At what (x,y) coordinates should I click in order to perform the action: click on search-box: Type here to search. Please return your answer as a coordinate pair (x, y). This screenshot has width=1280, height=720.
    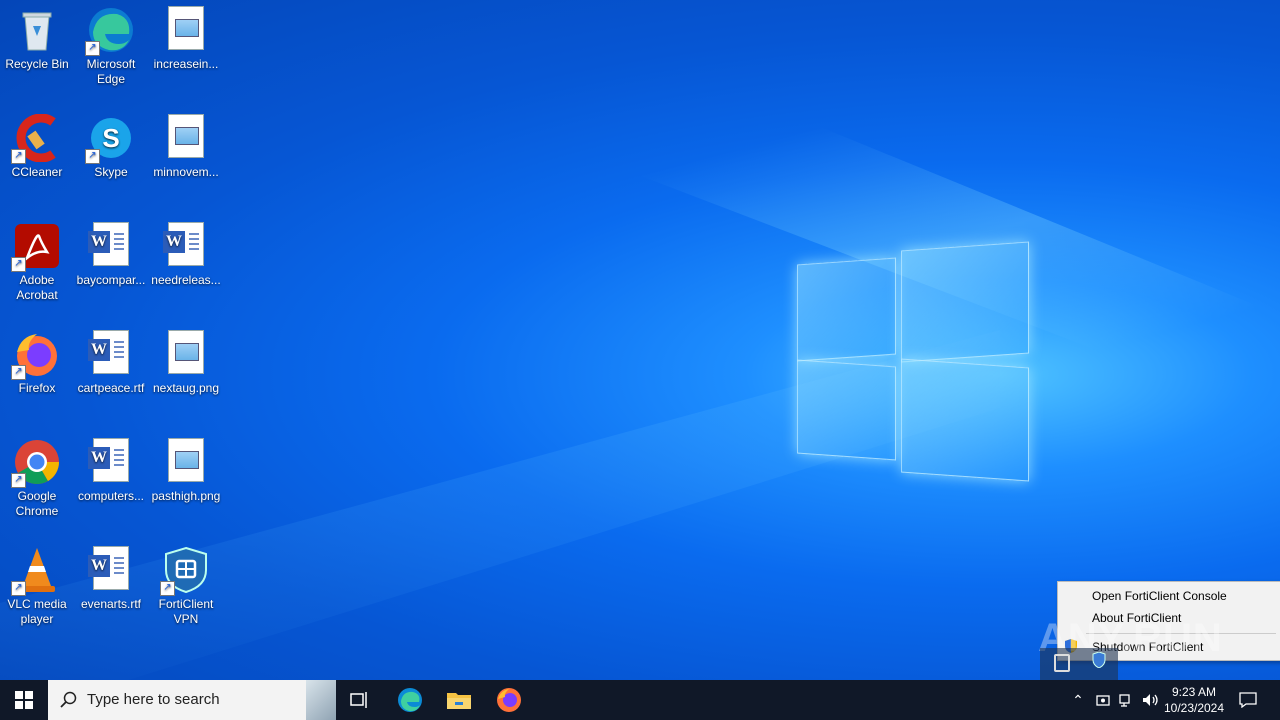
    Looking at the image, I should click on (192, 700).